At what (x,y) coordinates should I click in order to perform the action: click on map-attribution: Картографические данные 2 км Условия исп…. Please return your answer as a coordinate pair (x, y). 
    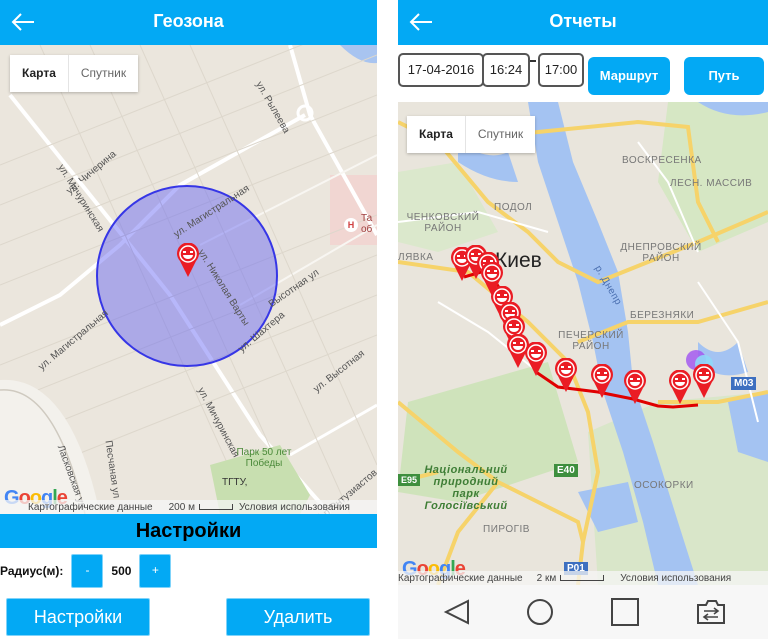
    Looking at the image, I should click on (583, 578).